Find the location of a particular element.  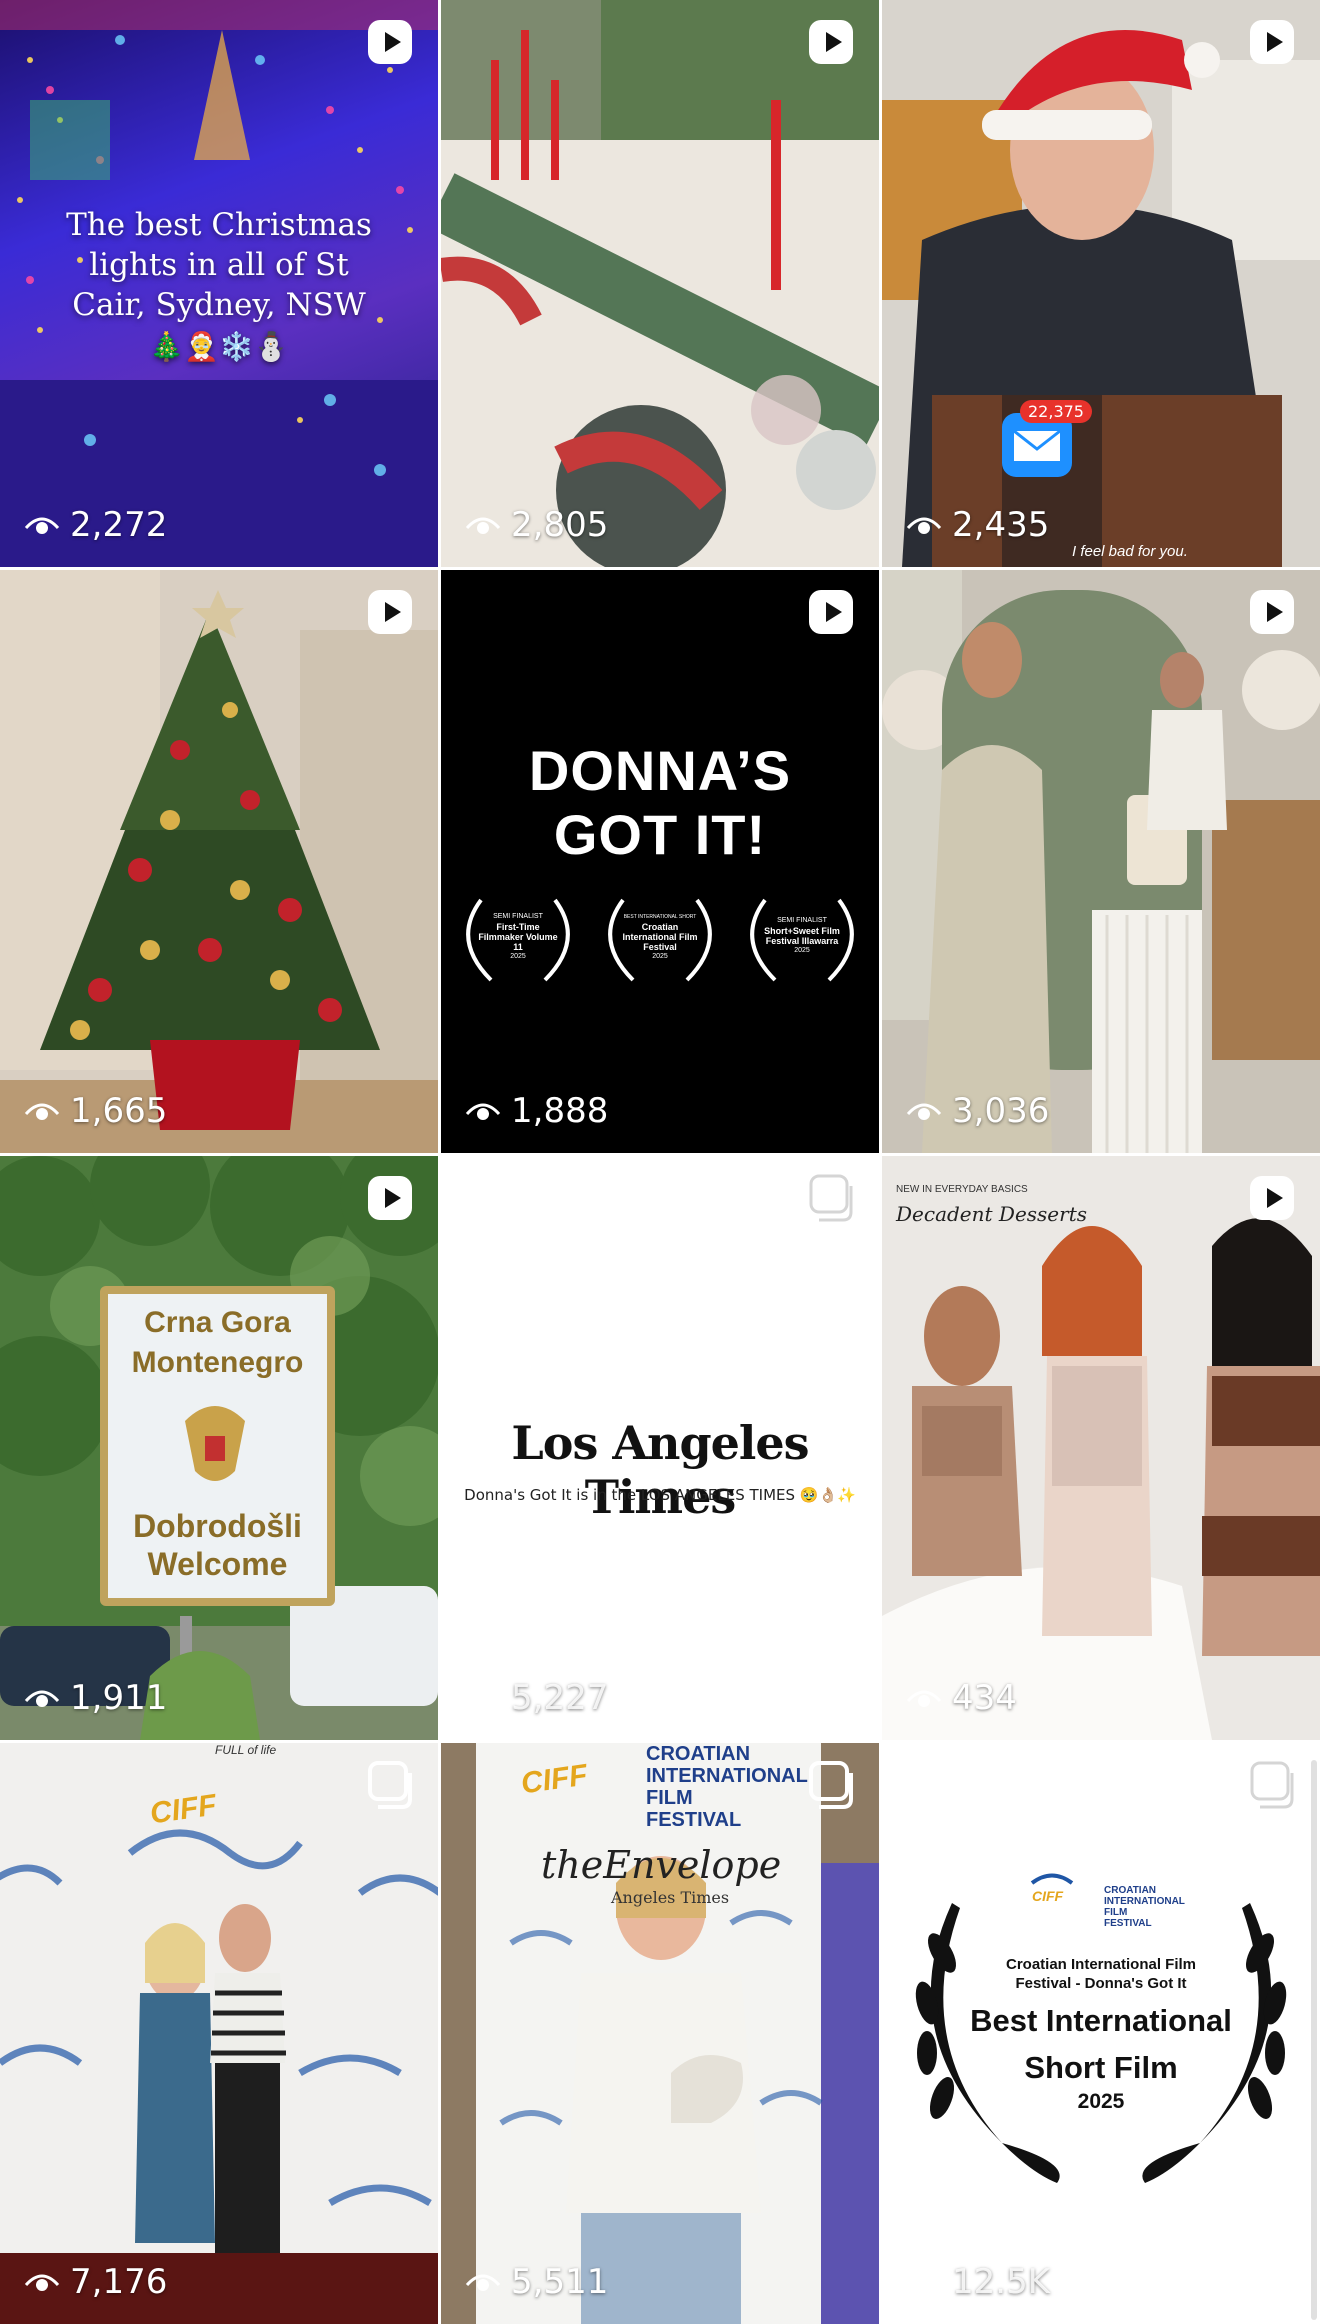

banner-line: FESTIVAL is located at coordinates (694, 1820).